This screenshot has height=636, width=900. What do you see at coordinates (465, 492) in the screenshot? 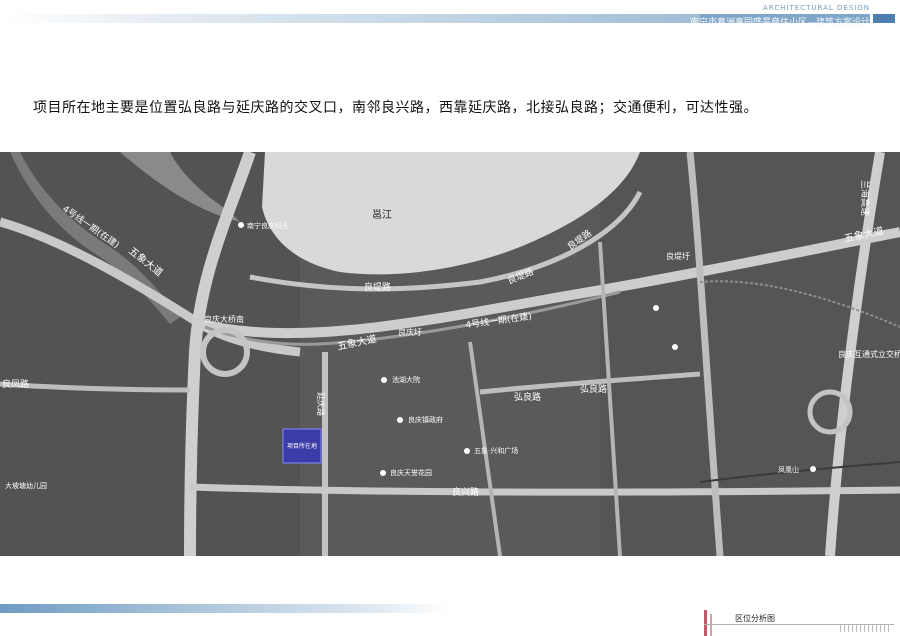
I see `label-liangxing: 良兴路` at bounding box center [465, 492].